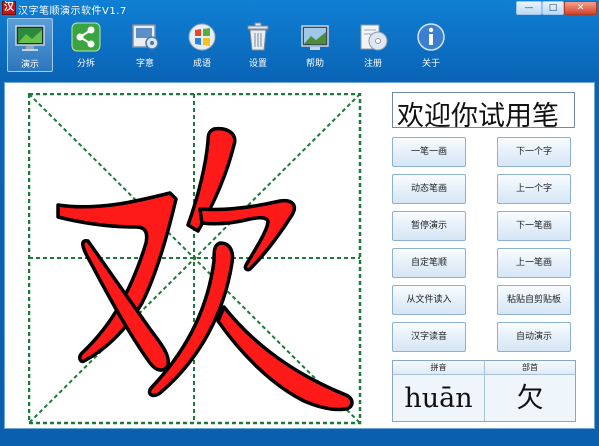 This screenshot has width=599, height=446. Describe the element at coordinates (201, 64) in the screenshot. I see `toolbar-label: 成语` at that location.